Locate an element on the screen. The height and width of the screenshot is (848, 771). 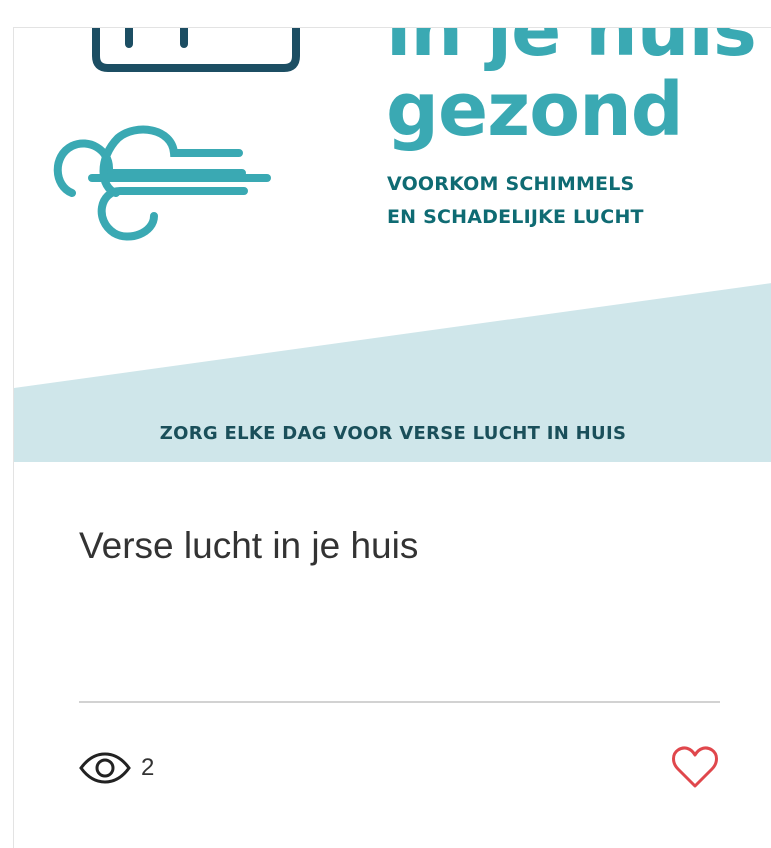
wind-icon is located at coordinates (162, 183).